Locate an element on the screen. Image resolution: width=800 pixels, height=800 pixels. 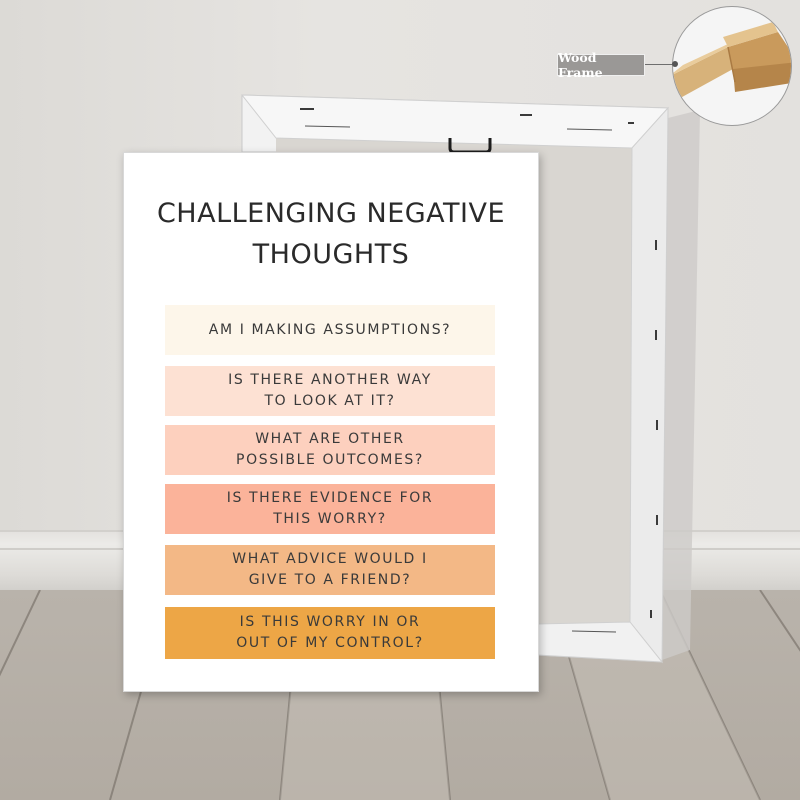
callout-line is located at coordinates (660, 64).